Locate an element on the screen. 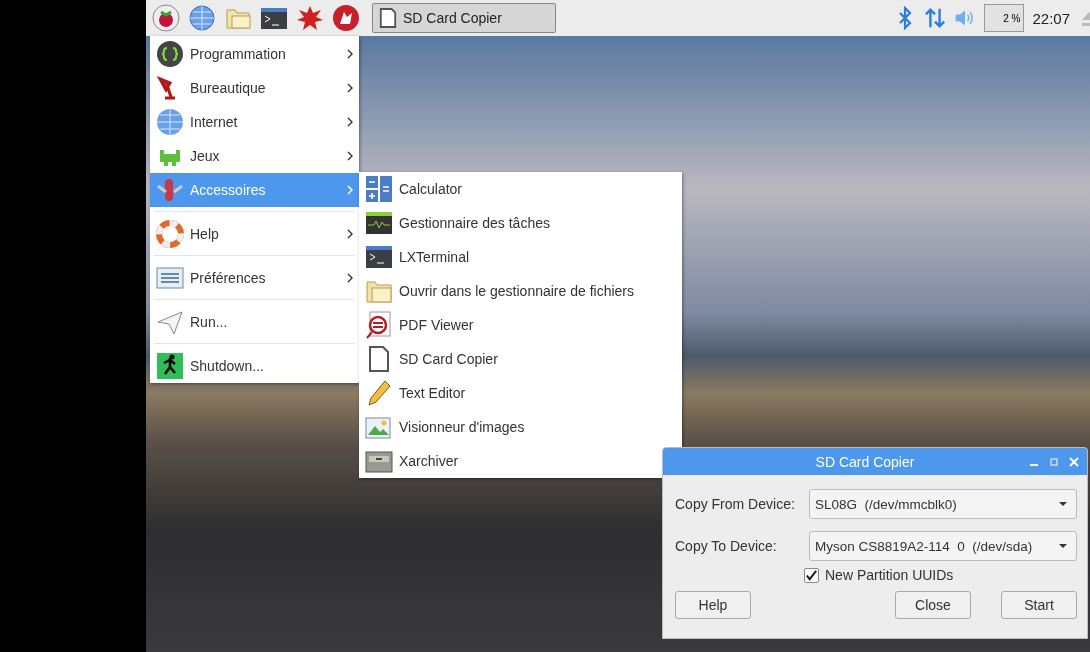 The image size is (1090, 652). menu-item: Text Editor is located at coordinates (520, 393).